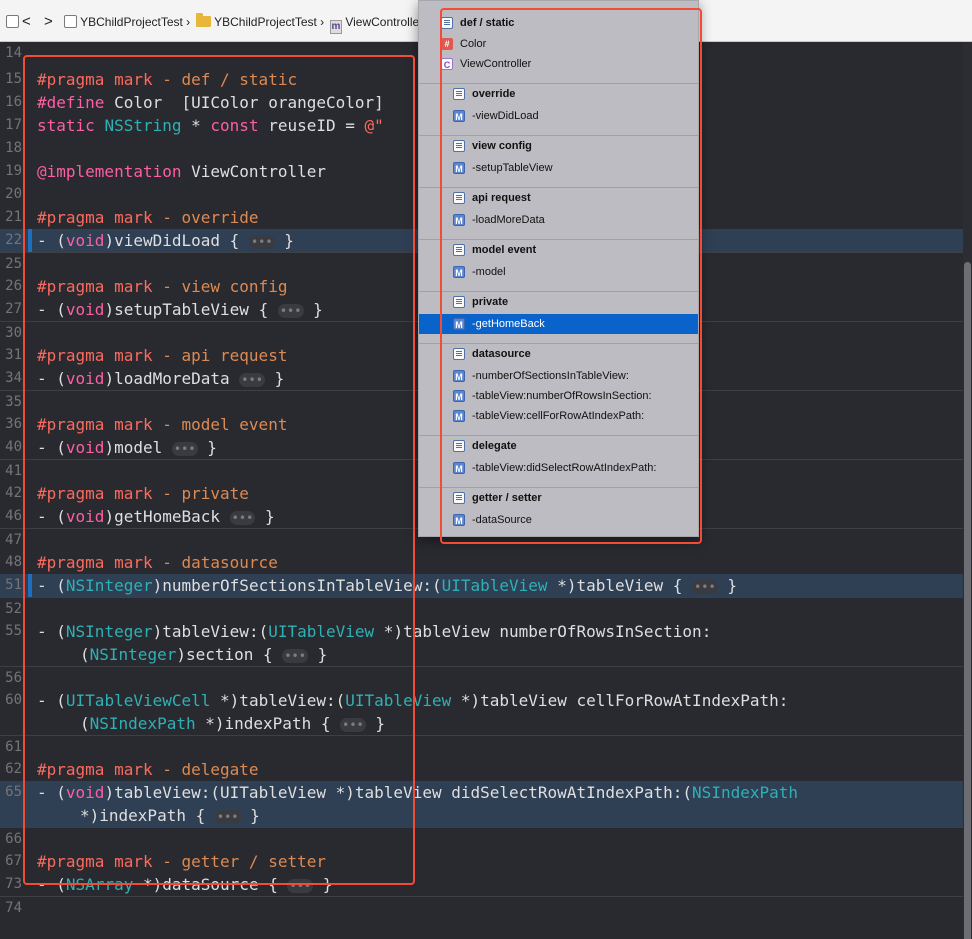 The width and height of the screenshot is (972, 939). I want to click on menu-item-numberofrows: M -tableView:numberOfRowsInSection:, so click(558, 396).